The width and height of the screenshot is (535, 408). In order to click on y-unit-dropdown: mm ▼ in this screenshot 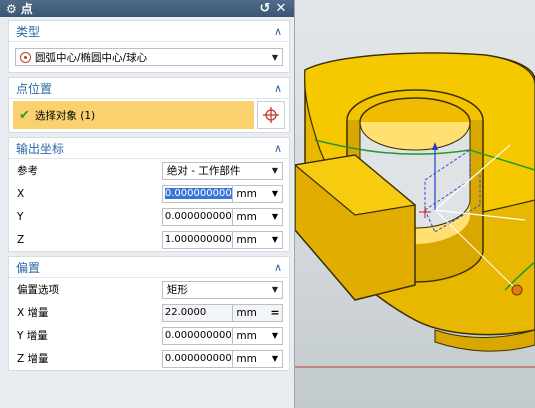, I will do `click(258, 216)`.